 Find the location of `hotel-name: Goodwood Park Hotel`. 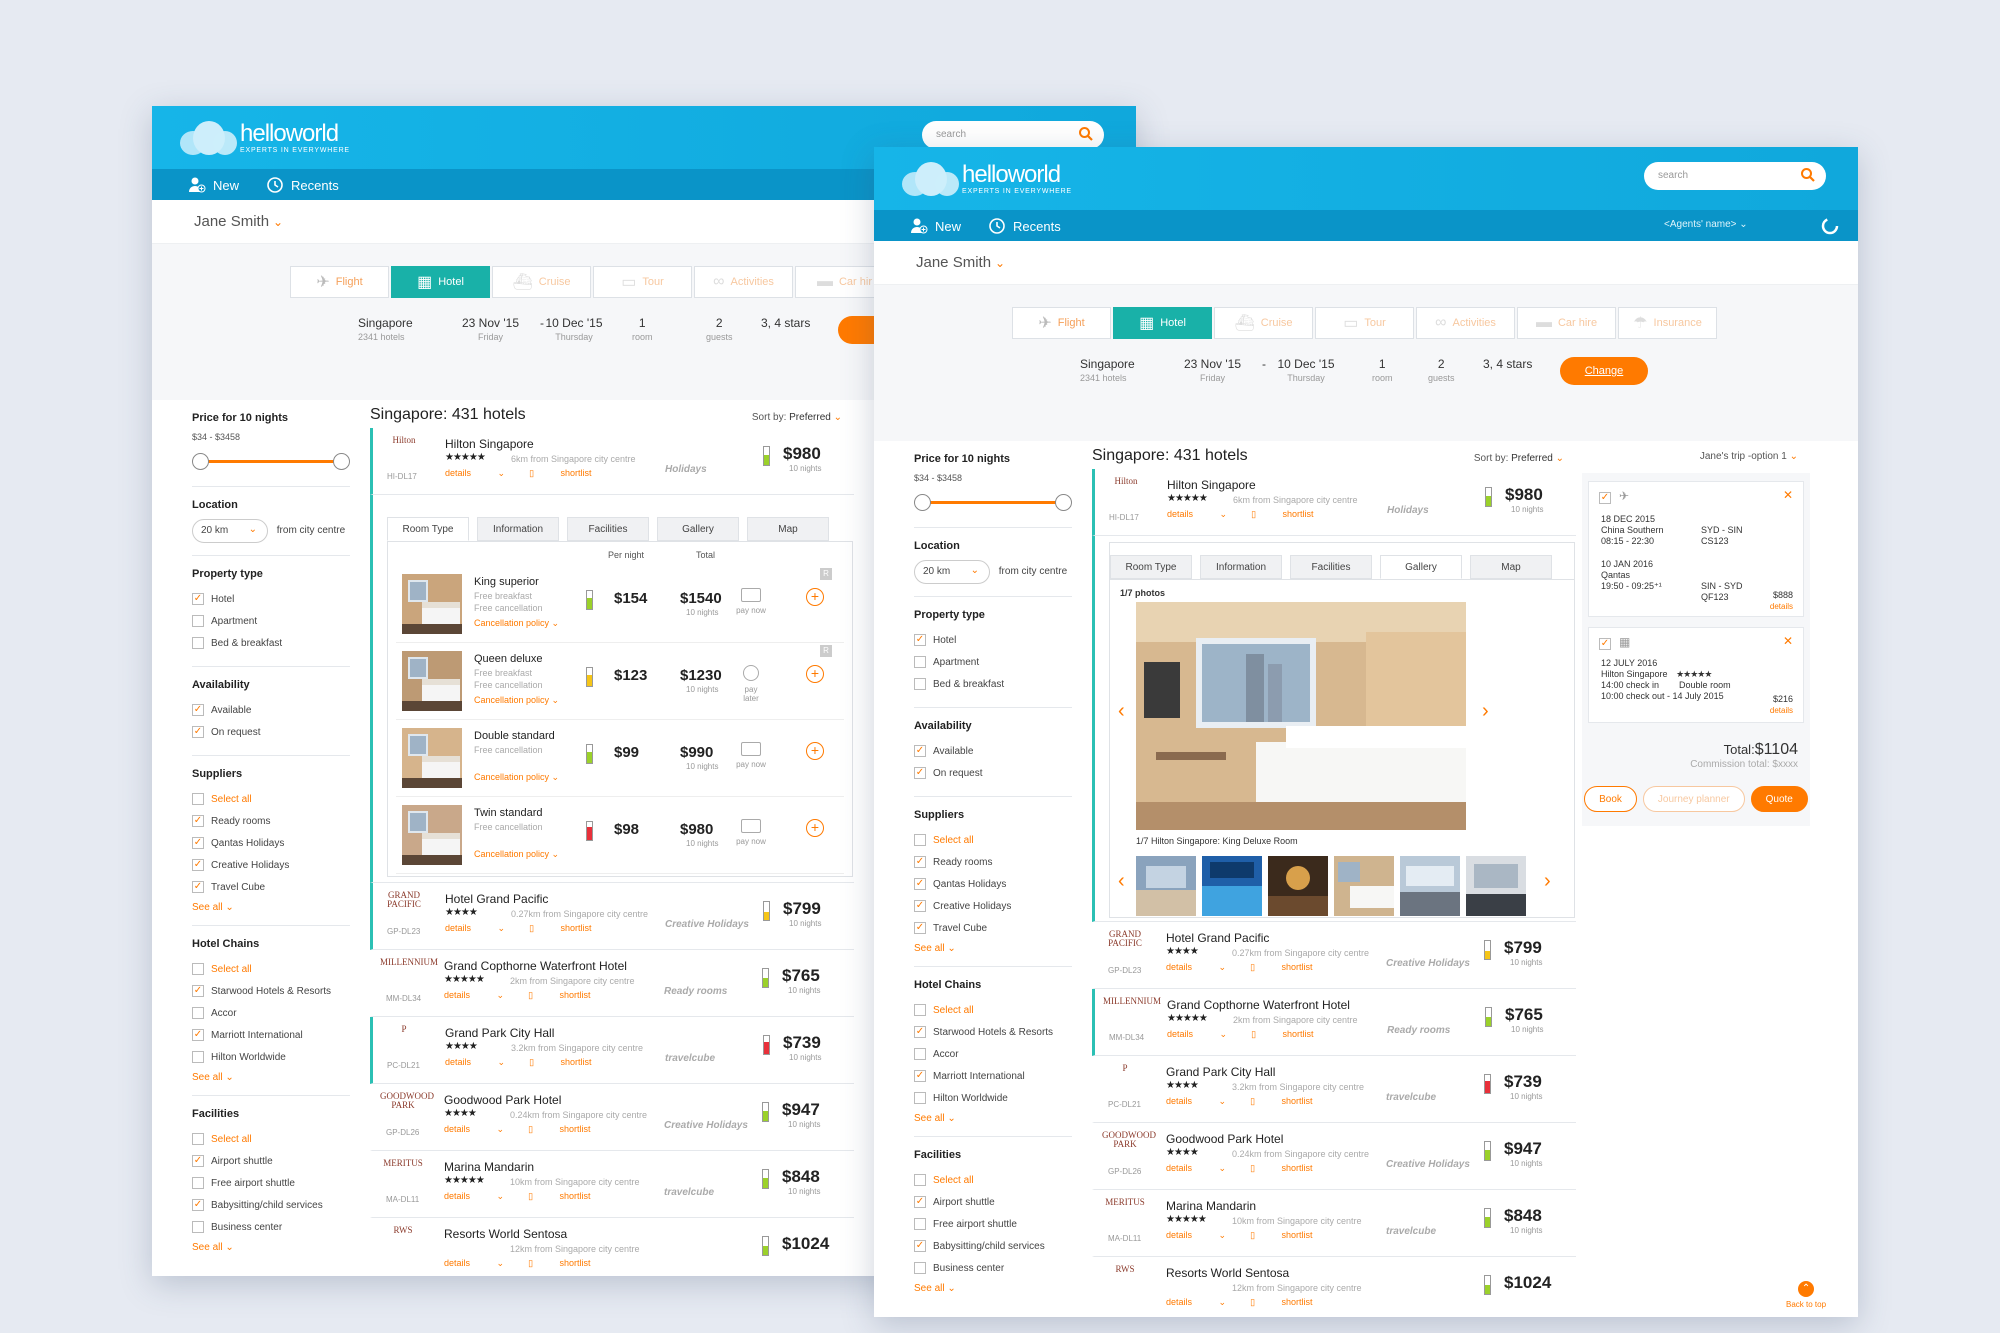

hotel-name: Goodwood Park Hotel is located at coordinates (502, 1100).